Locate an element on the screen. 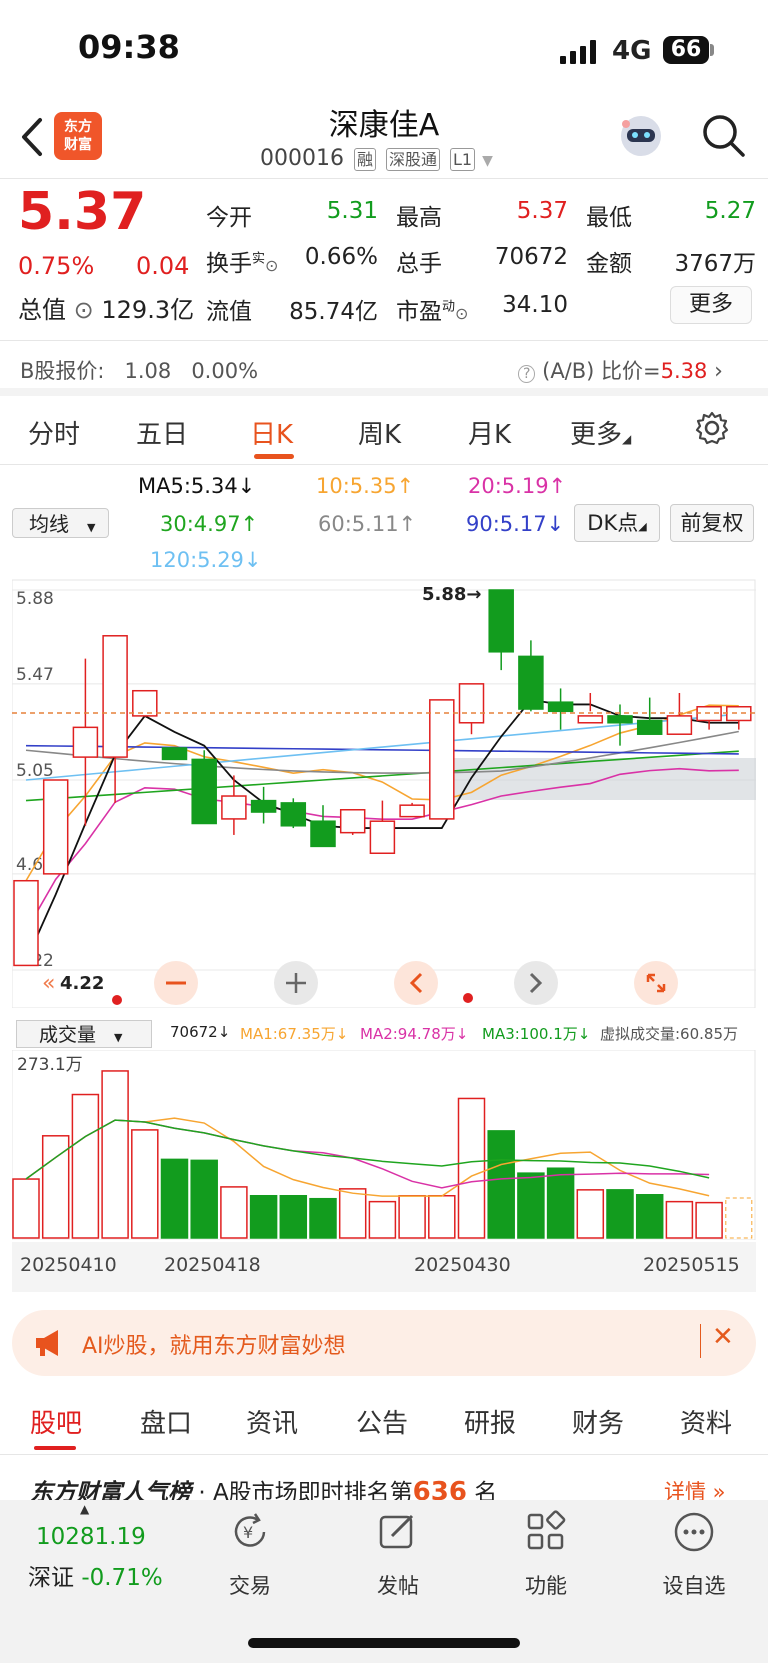 The height and width of the screenshot is (1663, 768). float-value: 85.74亿 is located at coordinates (333, 312).